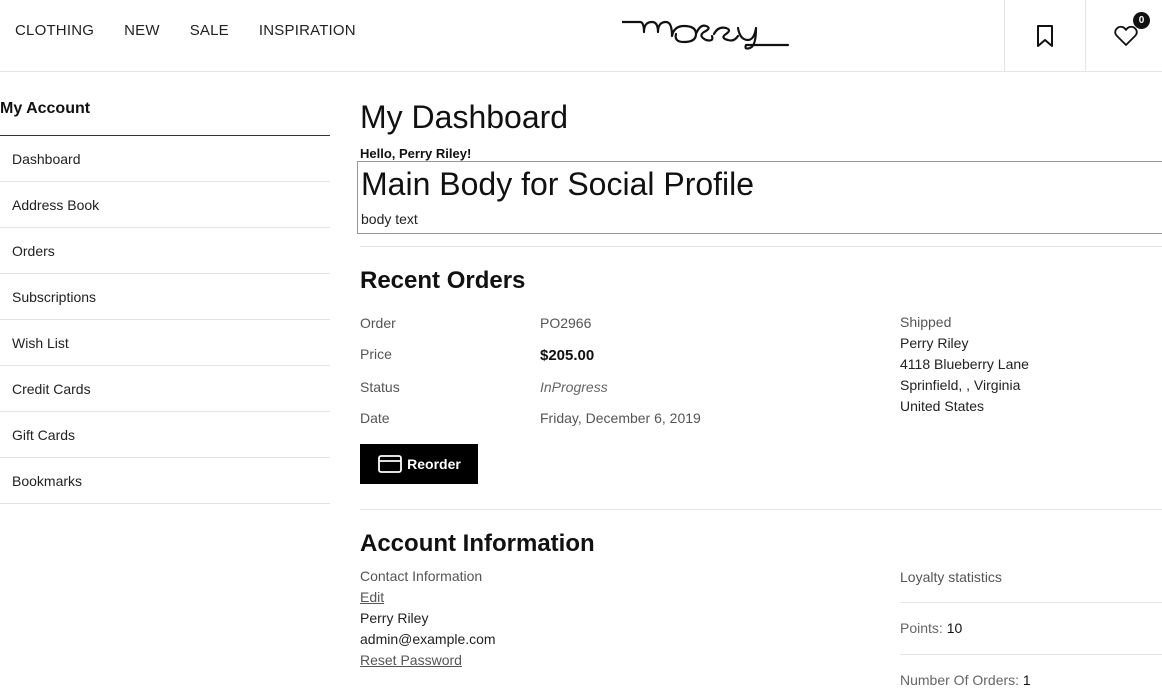 The image size is (1162, 691). What do you see at coordinates (954, 628) in the screenshot?
I see `points-value: 10` at bounding box center [954, 628].